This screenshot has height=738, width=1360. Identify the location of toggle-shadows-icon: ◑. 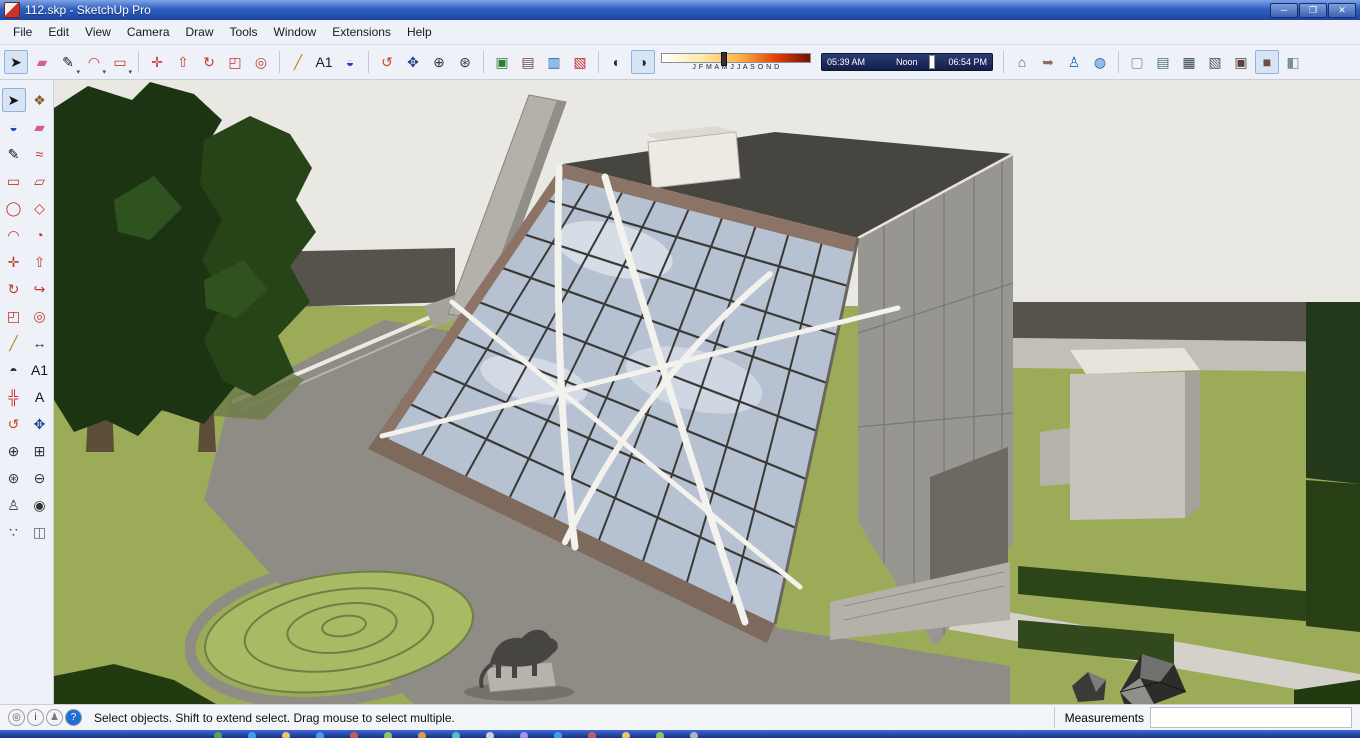
(643, 62).